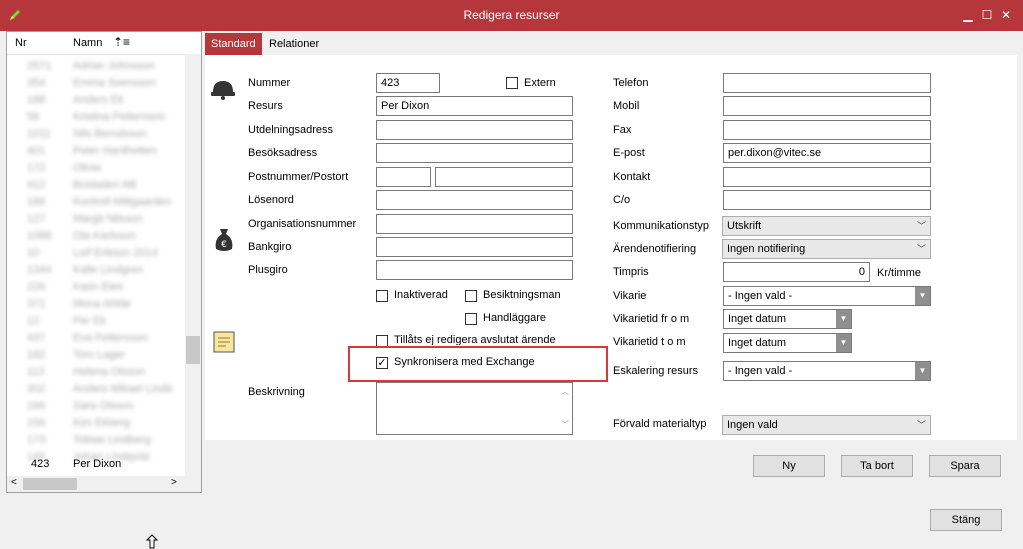 The image size is (1023, 549). What do you see at coordinates (96, 338) in the screenshot?
I see `list-item: 437 Eva Pettersson` at bounding box center [96, 338].